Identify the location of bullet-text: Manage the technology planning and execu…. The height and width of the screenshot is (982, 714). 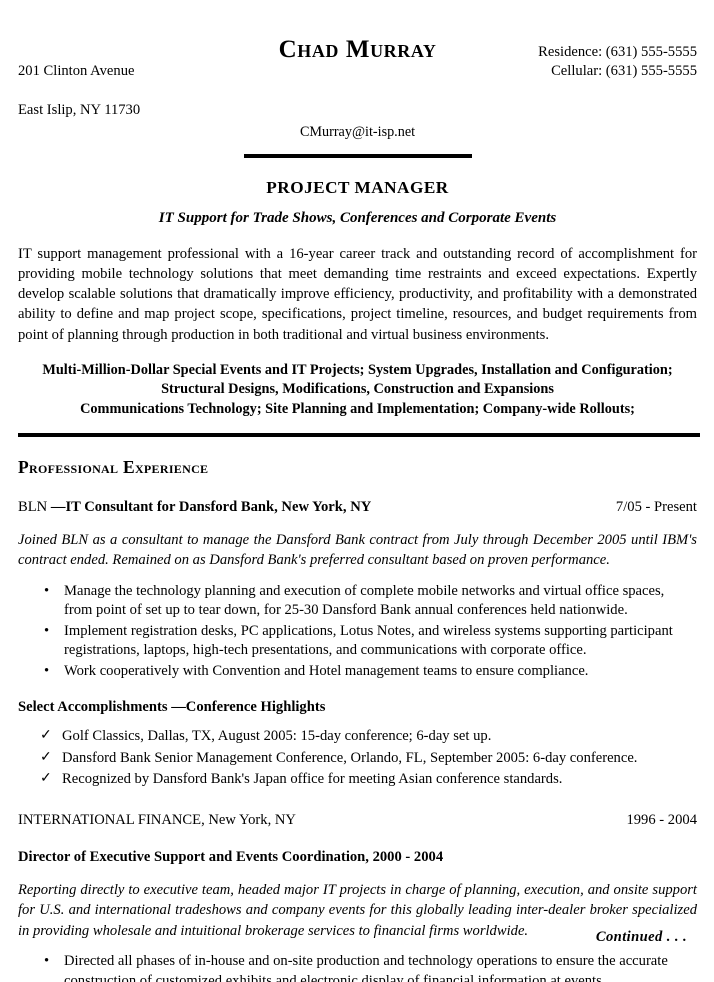
(364, 600).